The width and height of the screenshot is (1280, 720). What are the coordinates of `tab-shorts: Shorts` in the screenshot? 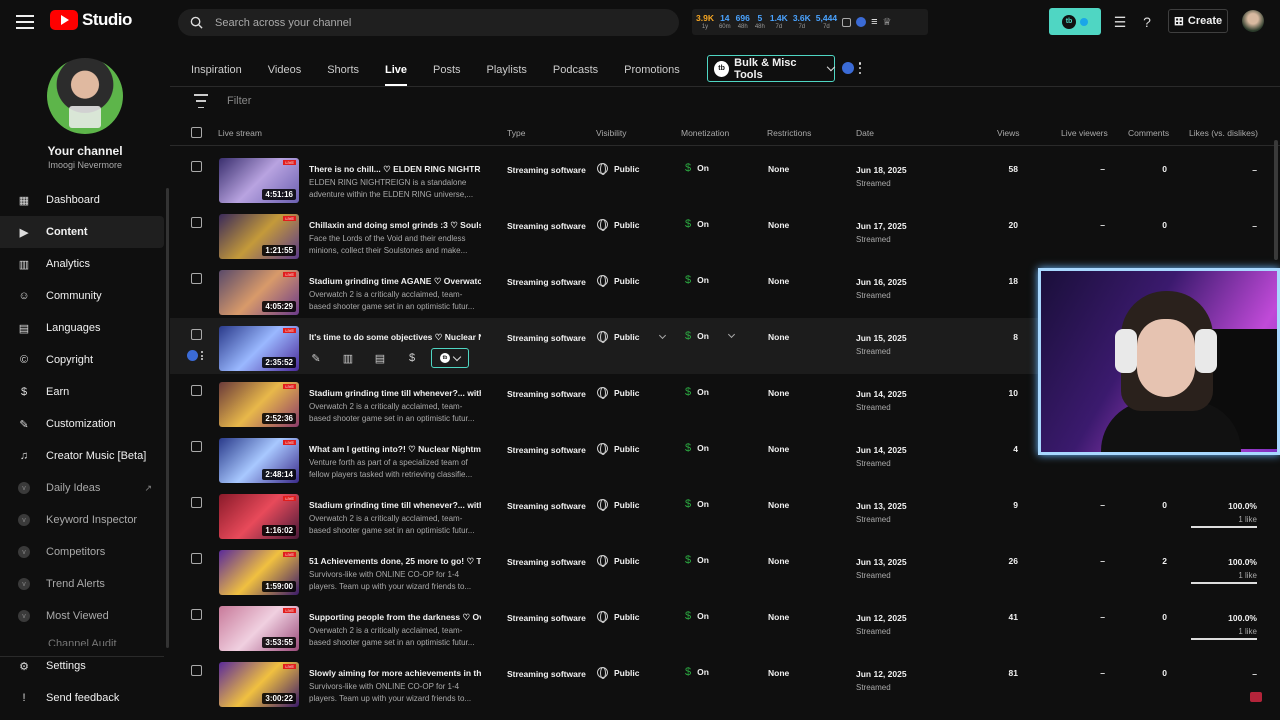 It's located at (343, 70).